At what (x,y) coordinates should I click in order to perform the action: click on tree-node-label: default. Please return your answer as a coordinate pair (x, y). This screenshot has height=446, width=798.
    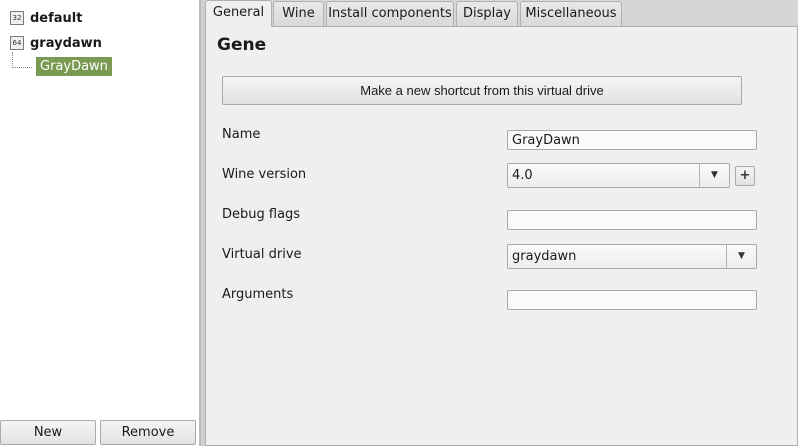
    Looking at the image, I should click on (56, 18).